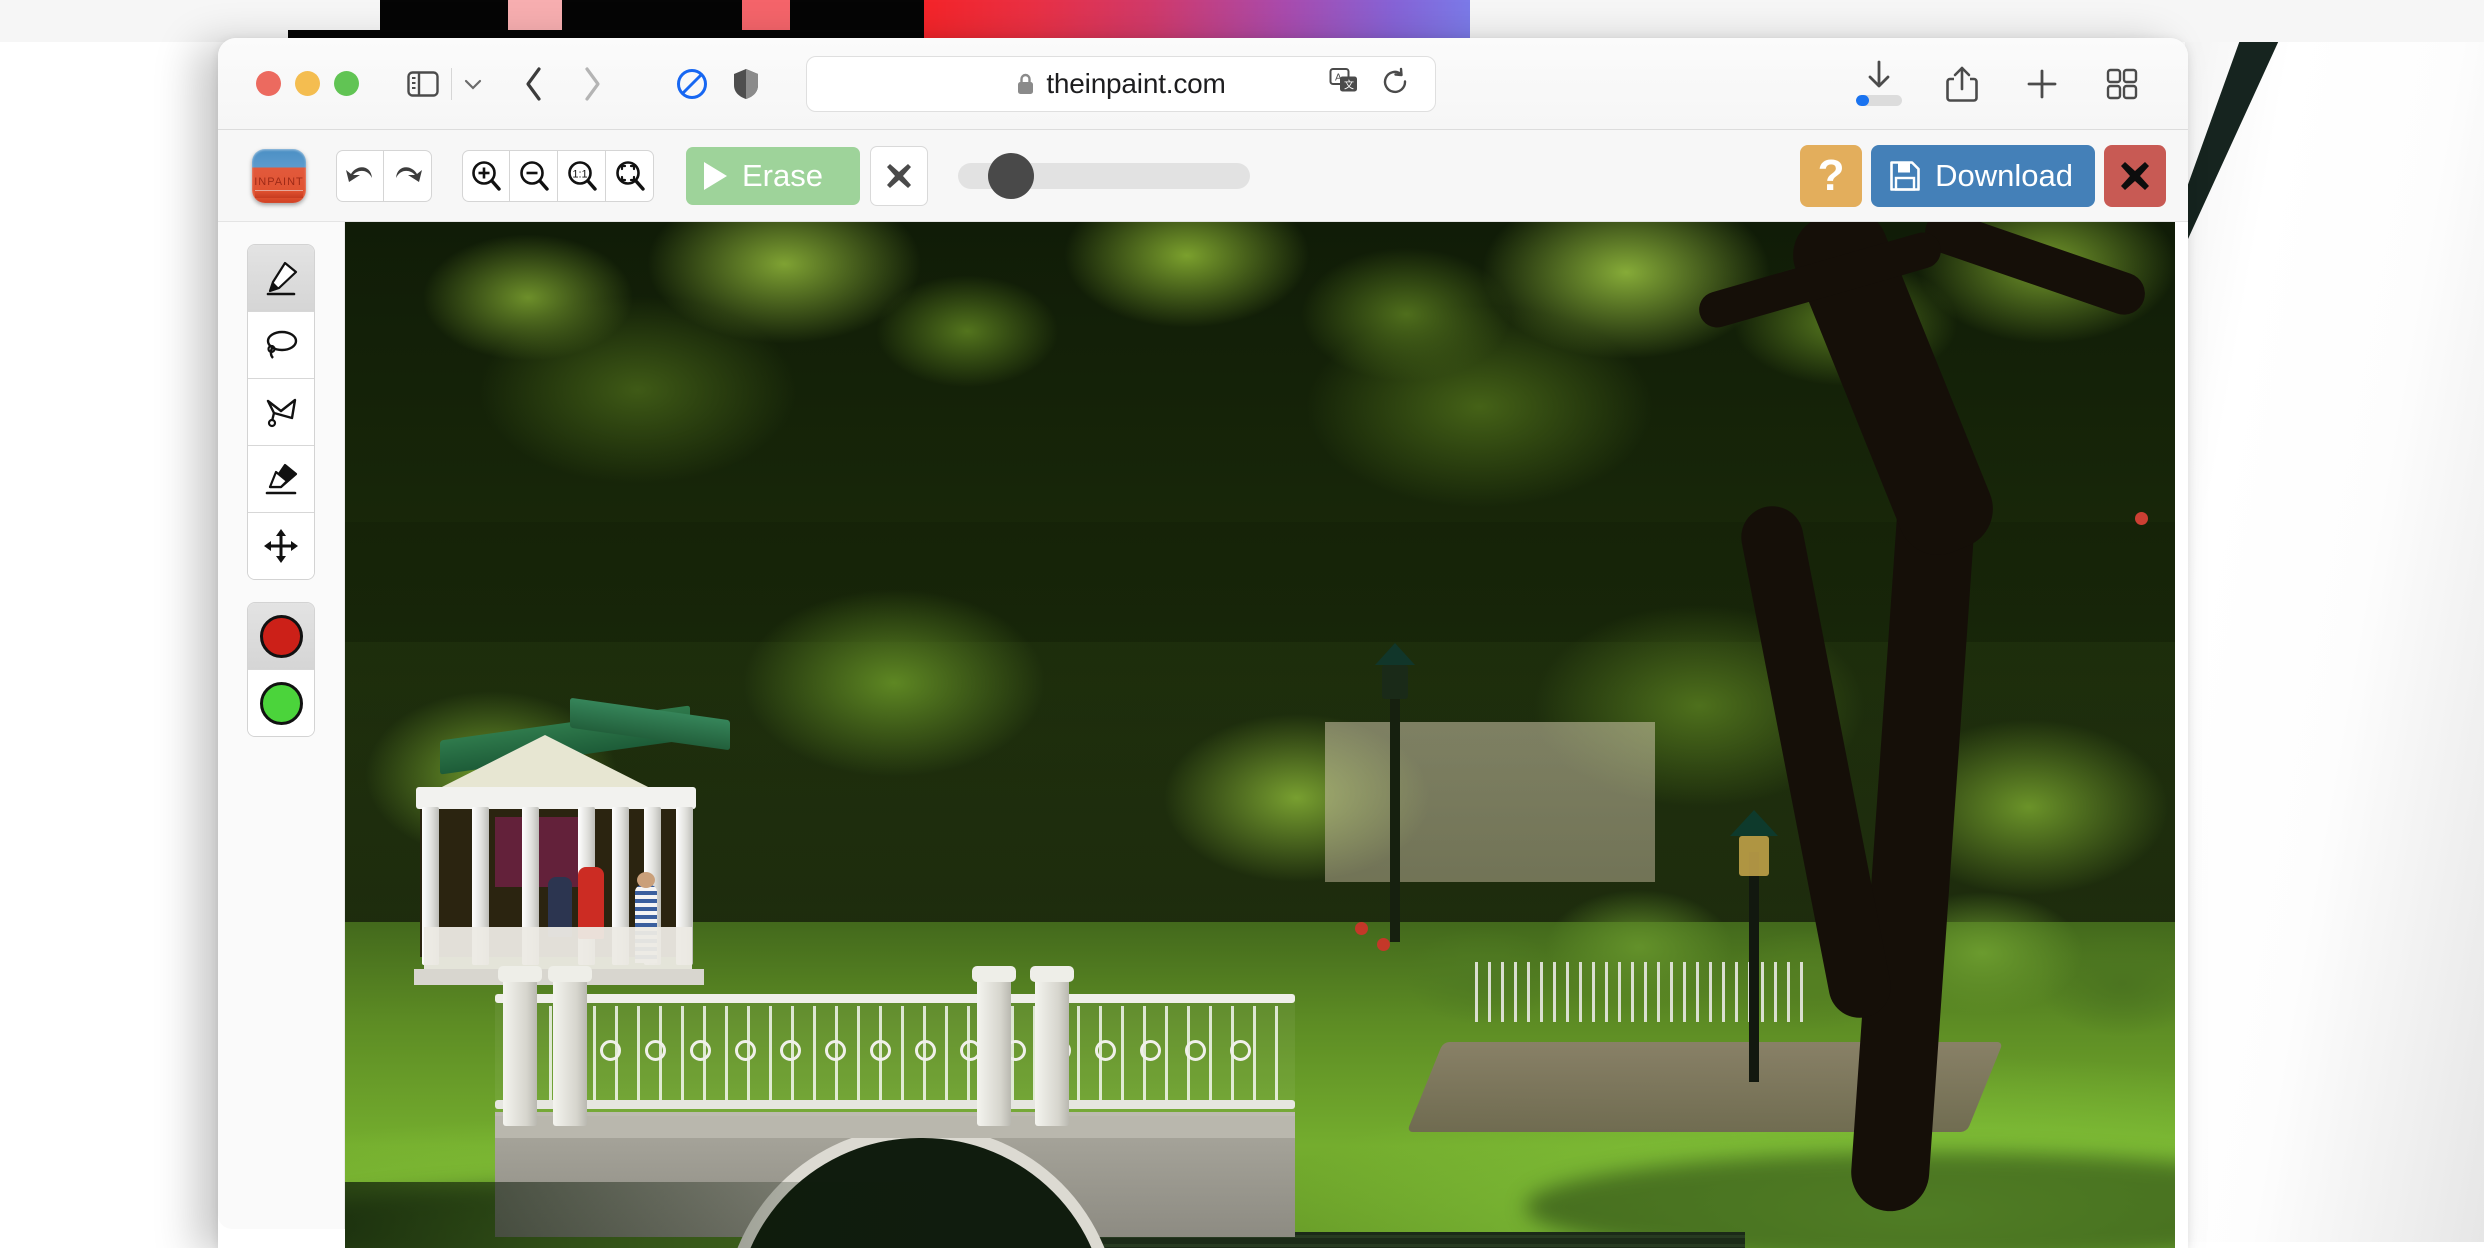 The image size is (2484, 1248). Describe the element at coordinates (1880, 84) in the screenshot. I see `downloads-icon` at that location.